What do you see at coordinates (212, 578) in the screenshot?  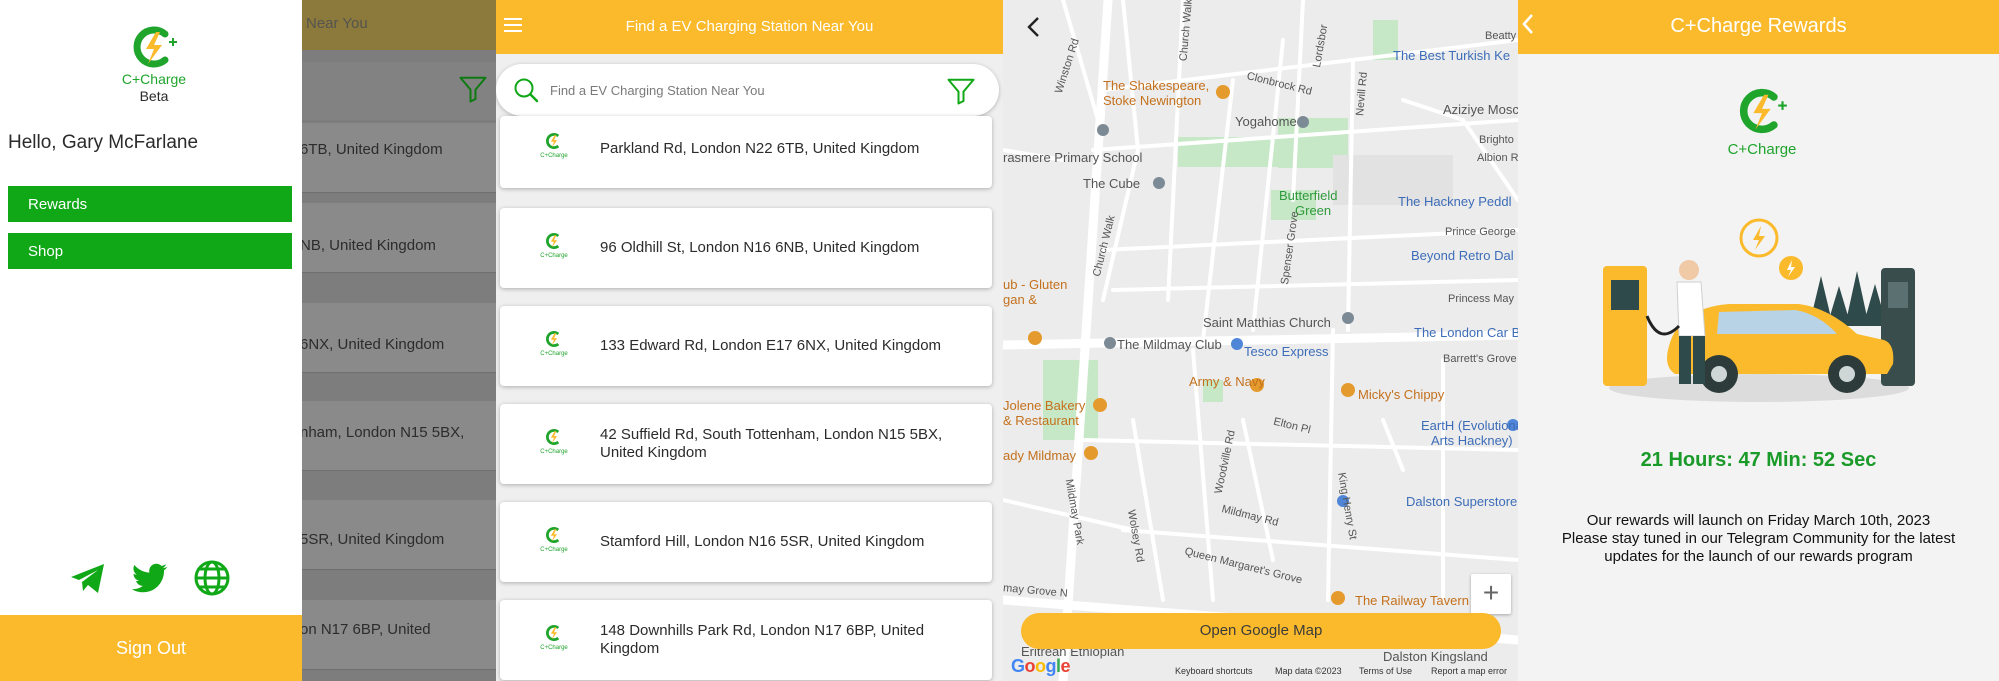 I see `globe-icon` at bounding box center [212, 578].